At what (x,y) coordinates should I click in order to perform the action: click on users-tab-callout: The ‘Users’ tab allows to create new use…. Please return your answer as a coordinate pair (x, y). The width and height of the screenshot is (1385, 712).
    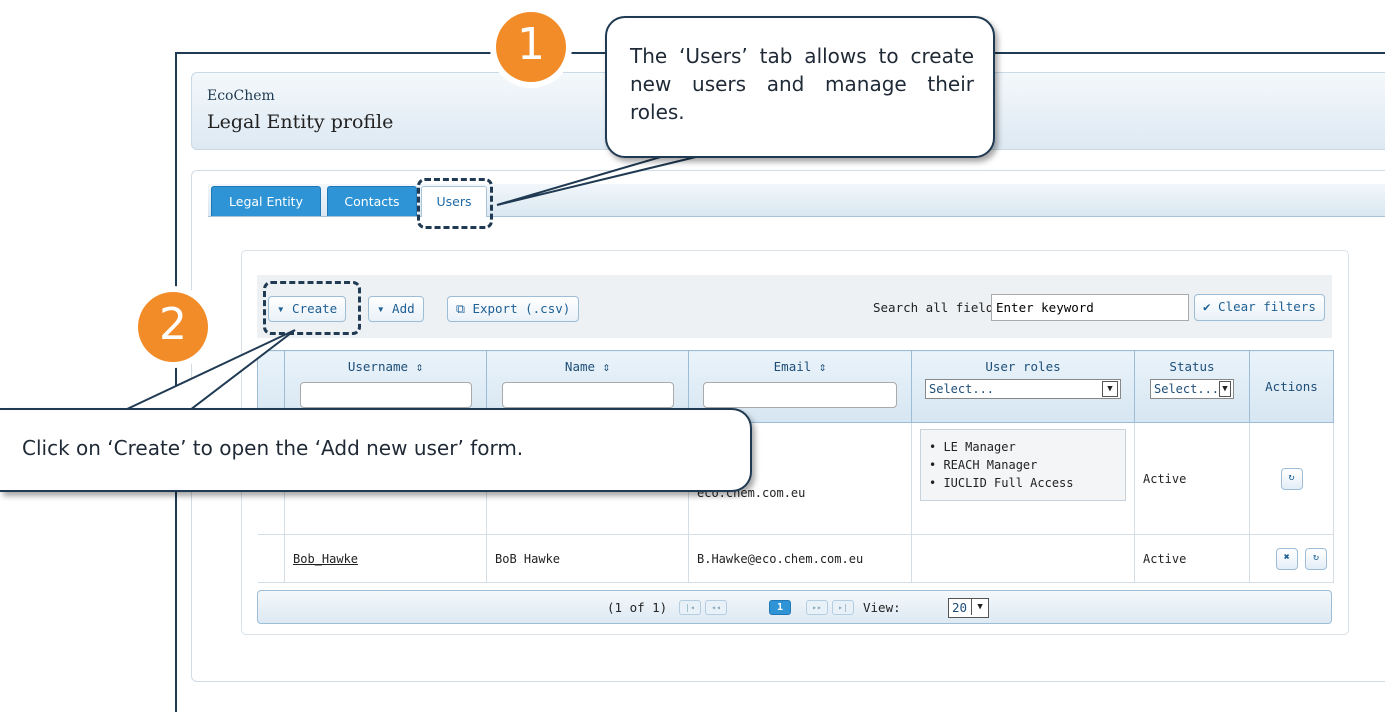
    Looking at the image, I should click on (800, 87).